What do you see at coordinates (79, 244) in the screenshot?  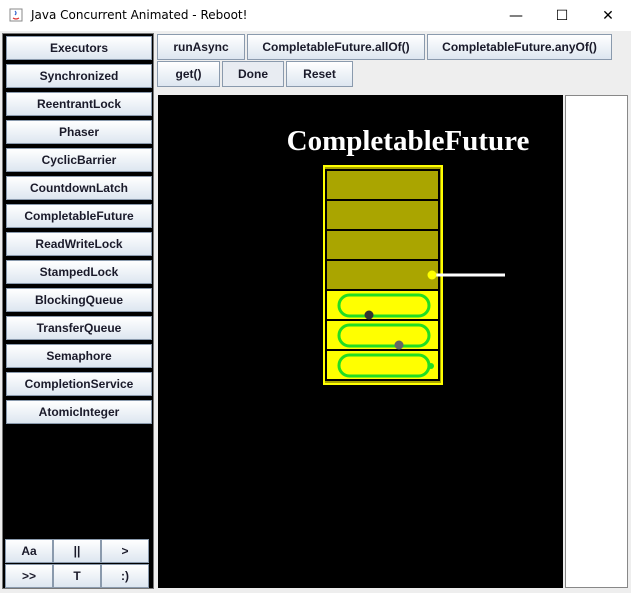 I see `sidebar-item-readwritelock: ReadWriteLock` at bounding box center [79, 244].